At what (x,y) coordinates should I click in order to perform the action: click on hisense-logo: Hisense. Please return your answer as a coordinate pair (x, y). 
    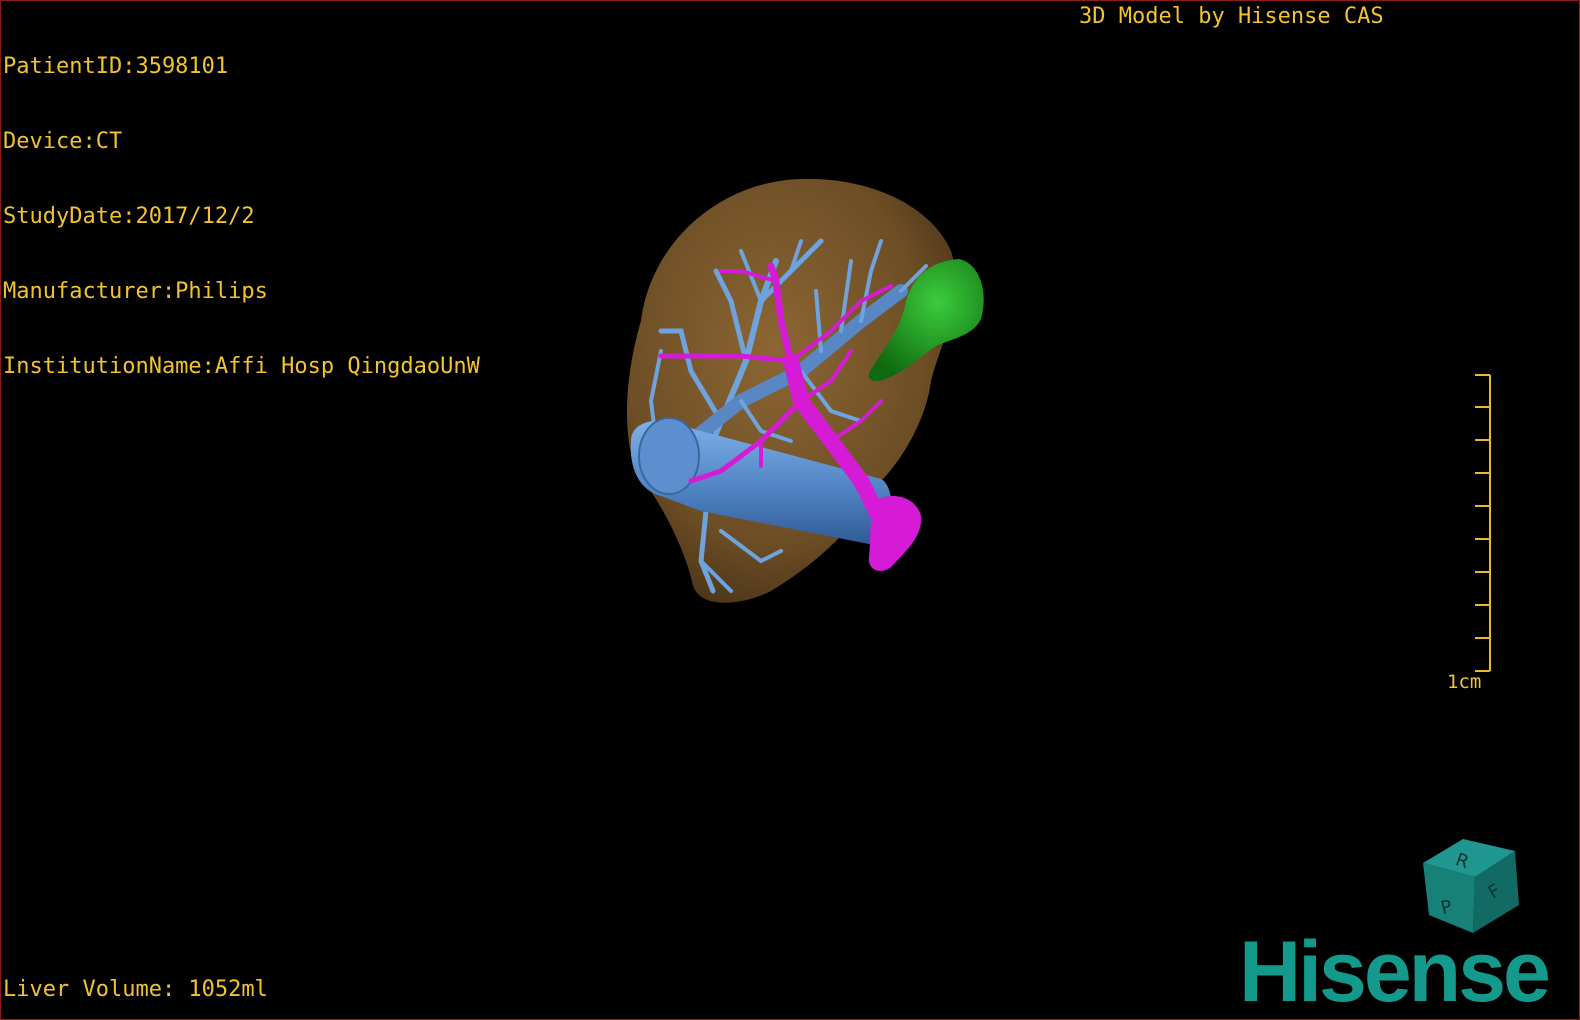
    Looking at the image, I should click on (1395, 972).